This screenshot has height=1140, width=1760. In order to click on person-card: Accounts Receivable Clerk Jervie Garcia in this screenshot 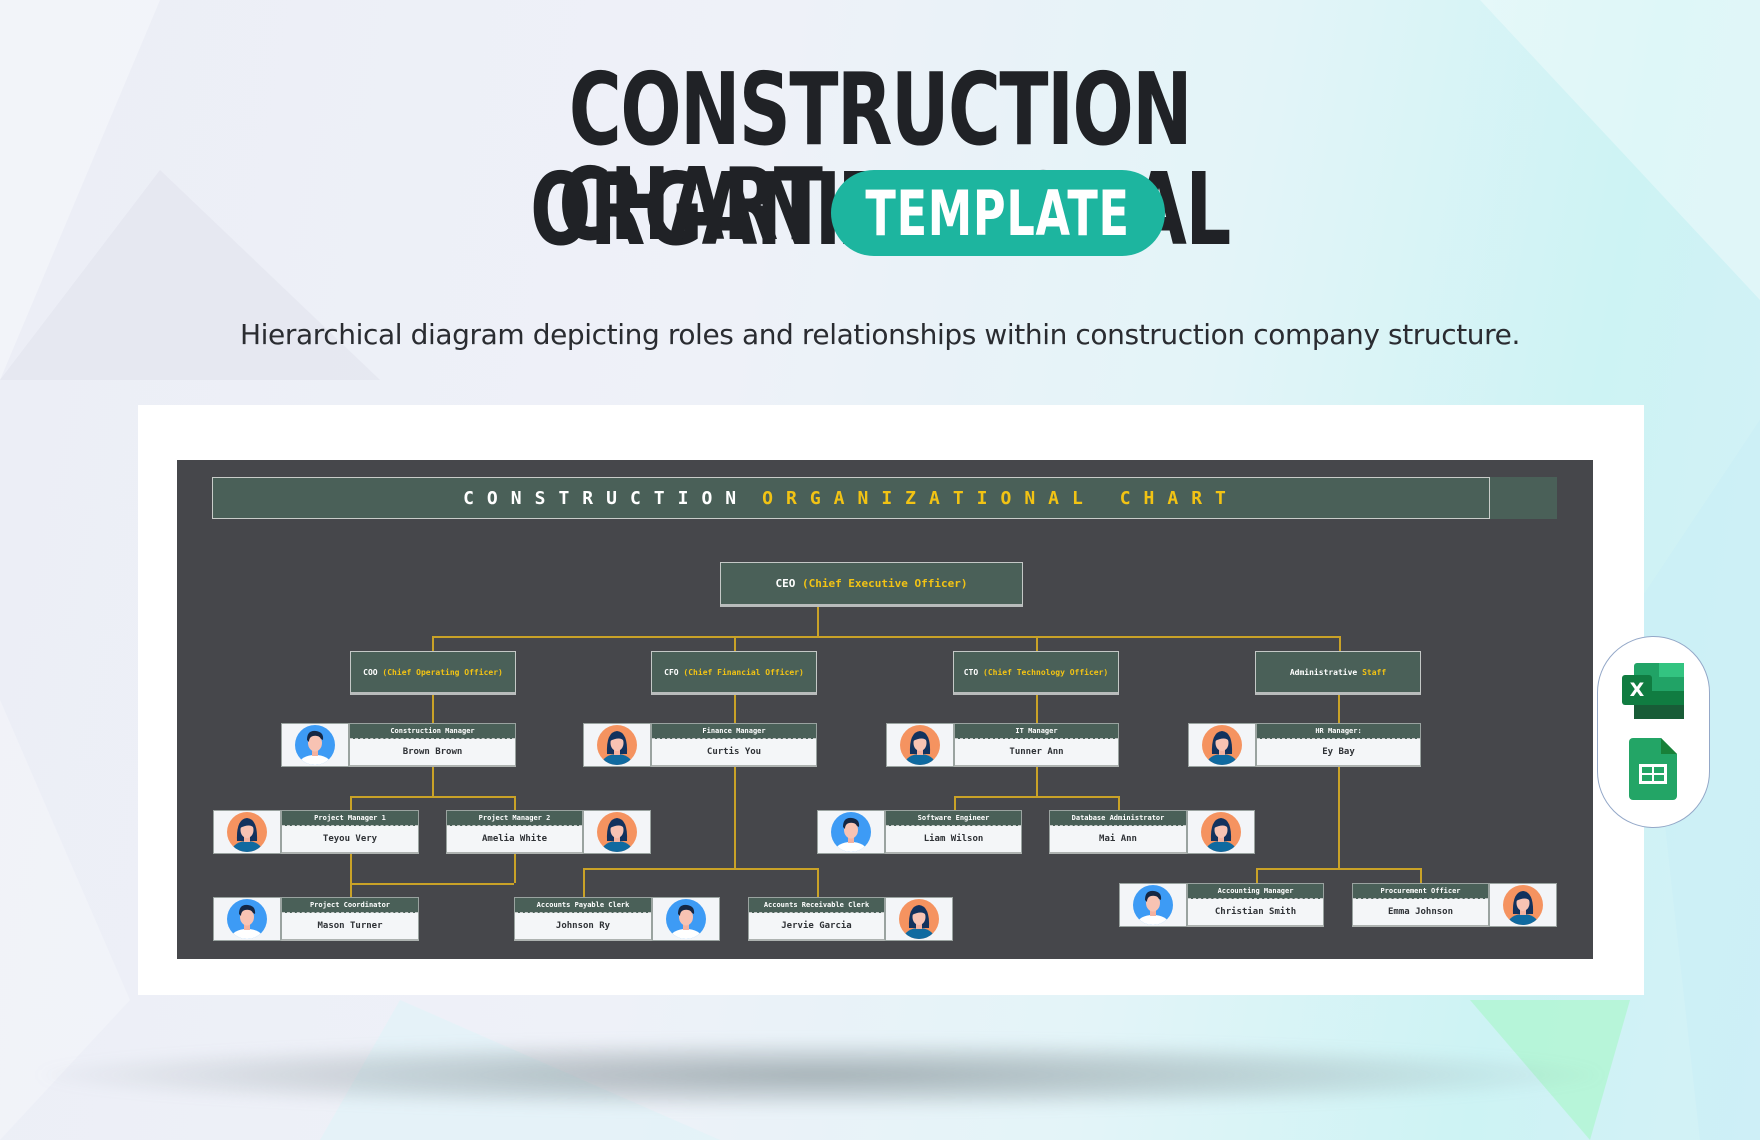, I will do `click(850, 919)`.